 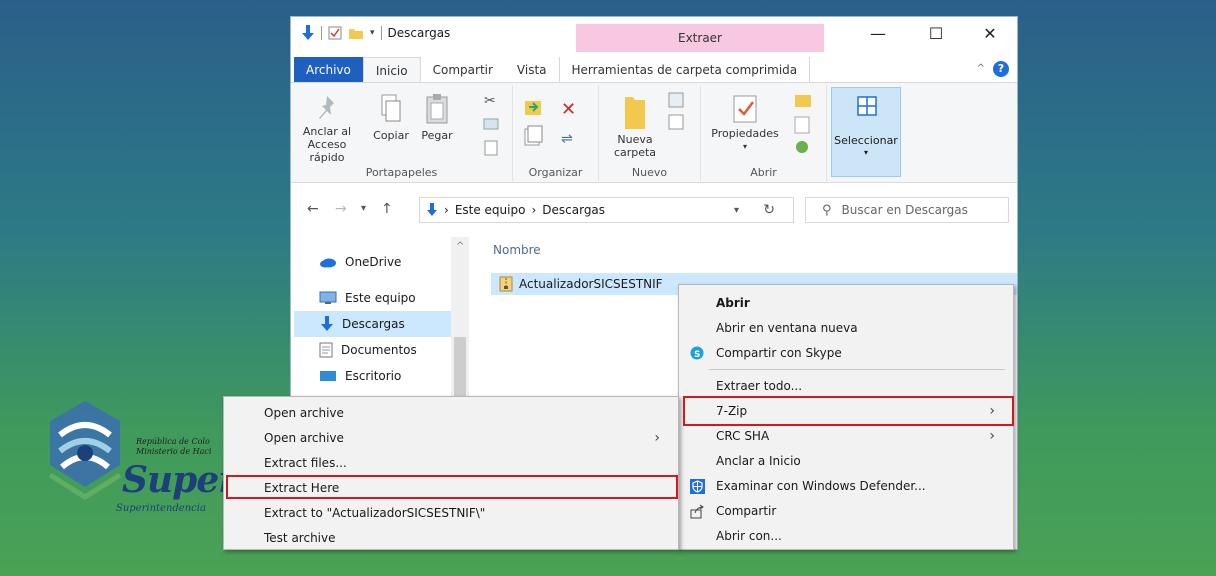 What do you see at coordinates (867, 106) in the screenshot?
I see `select-grid-icon` at bounding box center [867, 106].